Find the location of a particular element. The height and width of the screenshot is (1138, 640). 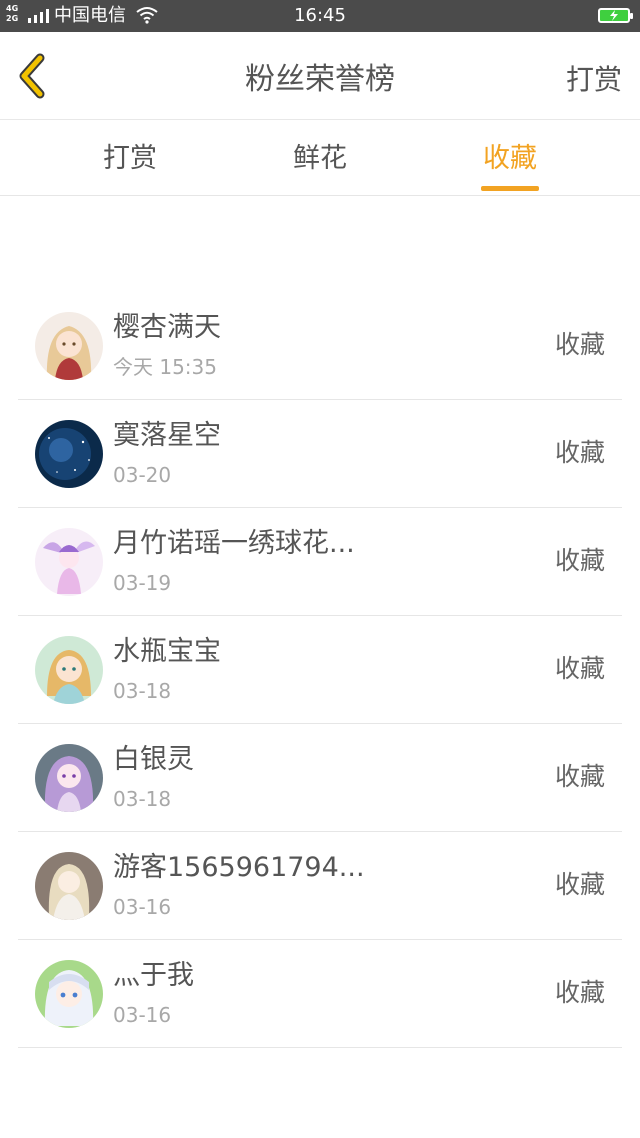

list-item: 樱杏满天 今天 15:35 收藏 is located at coordinates (320, 346).